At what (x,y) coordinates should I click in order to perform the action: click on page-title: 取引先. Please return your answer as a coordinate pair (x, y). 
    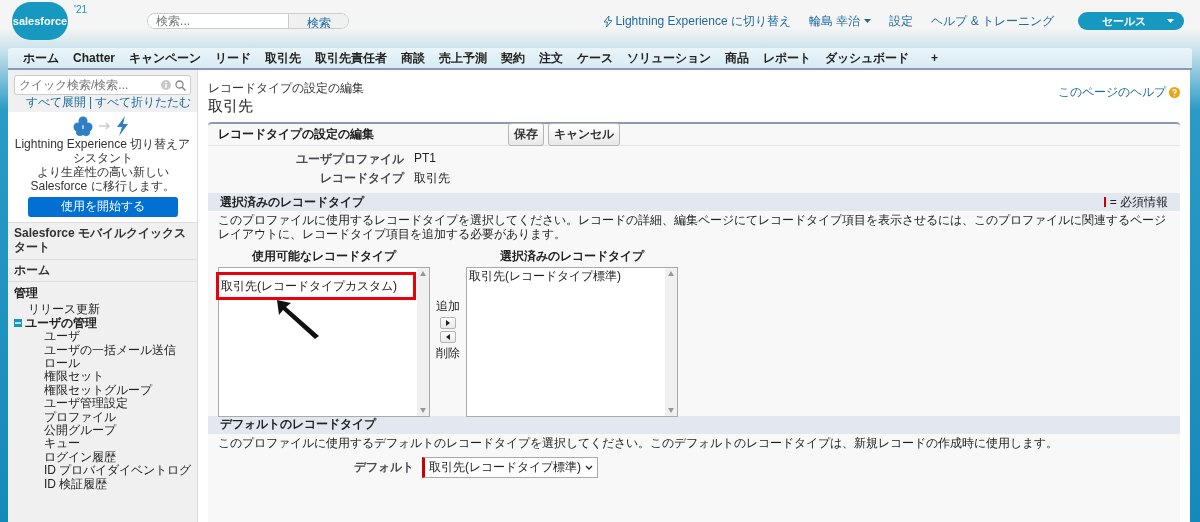
    Looking at the image, I should click on (231, 106).